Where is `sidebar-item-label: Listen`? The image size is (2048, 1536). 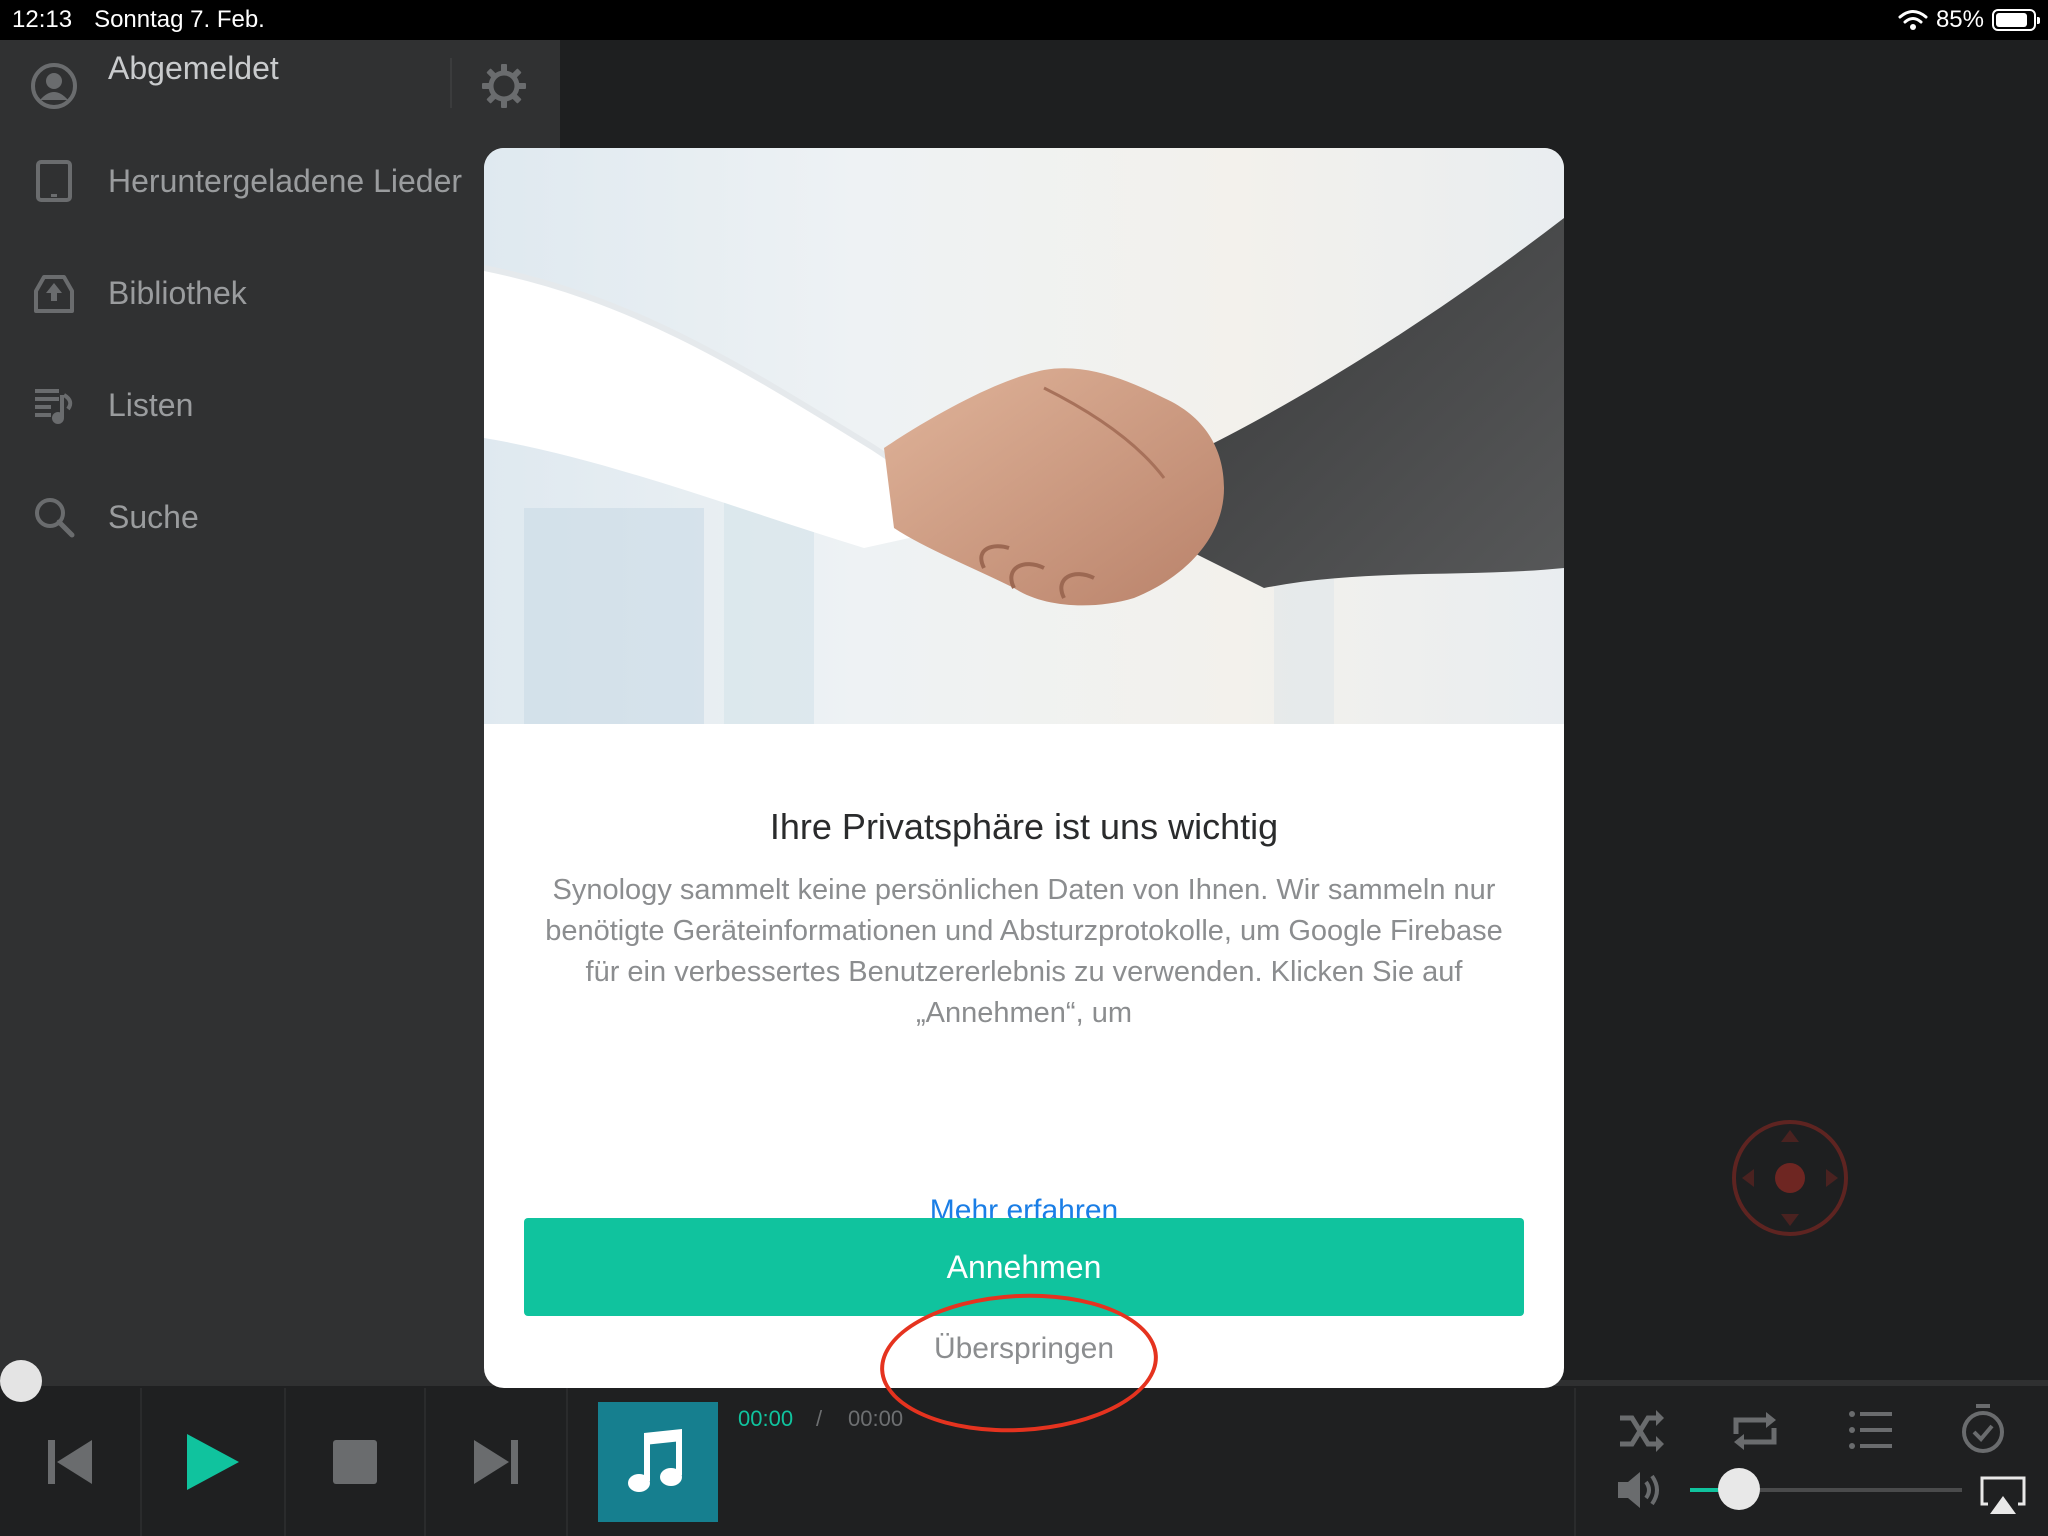 sidebar-item-label: Listen is located at coordinates (151, 404).